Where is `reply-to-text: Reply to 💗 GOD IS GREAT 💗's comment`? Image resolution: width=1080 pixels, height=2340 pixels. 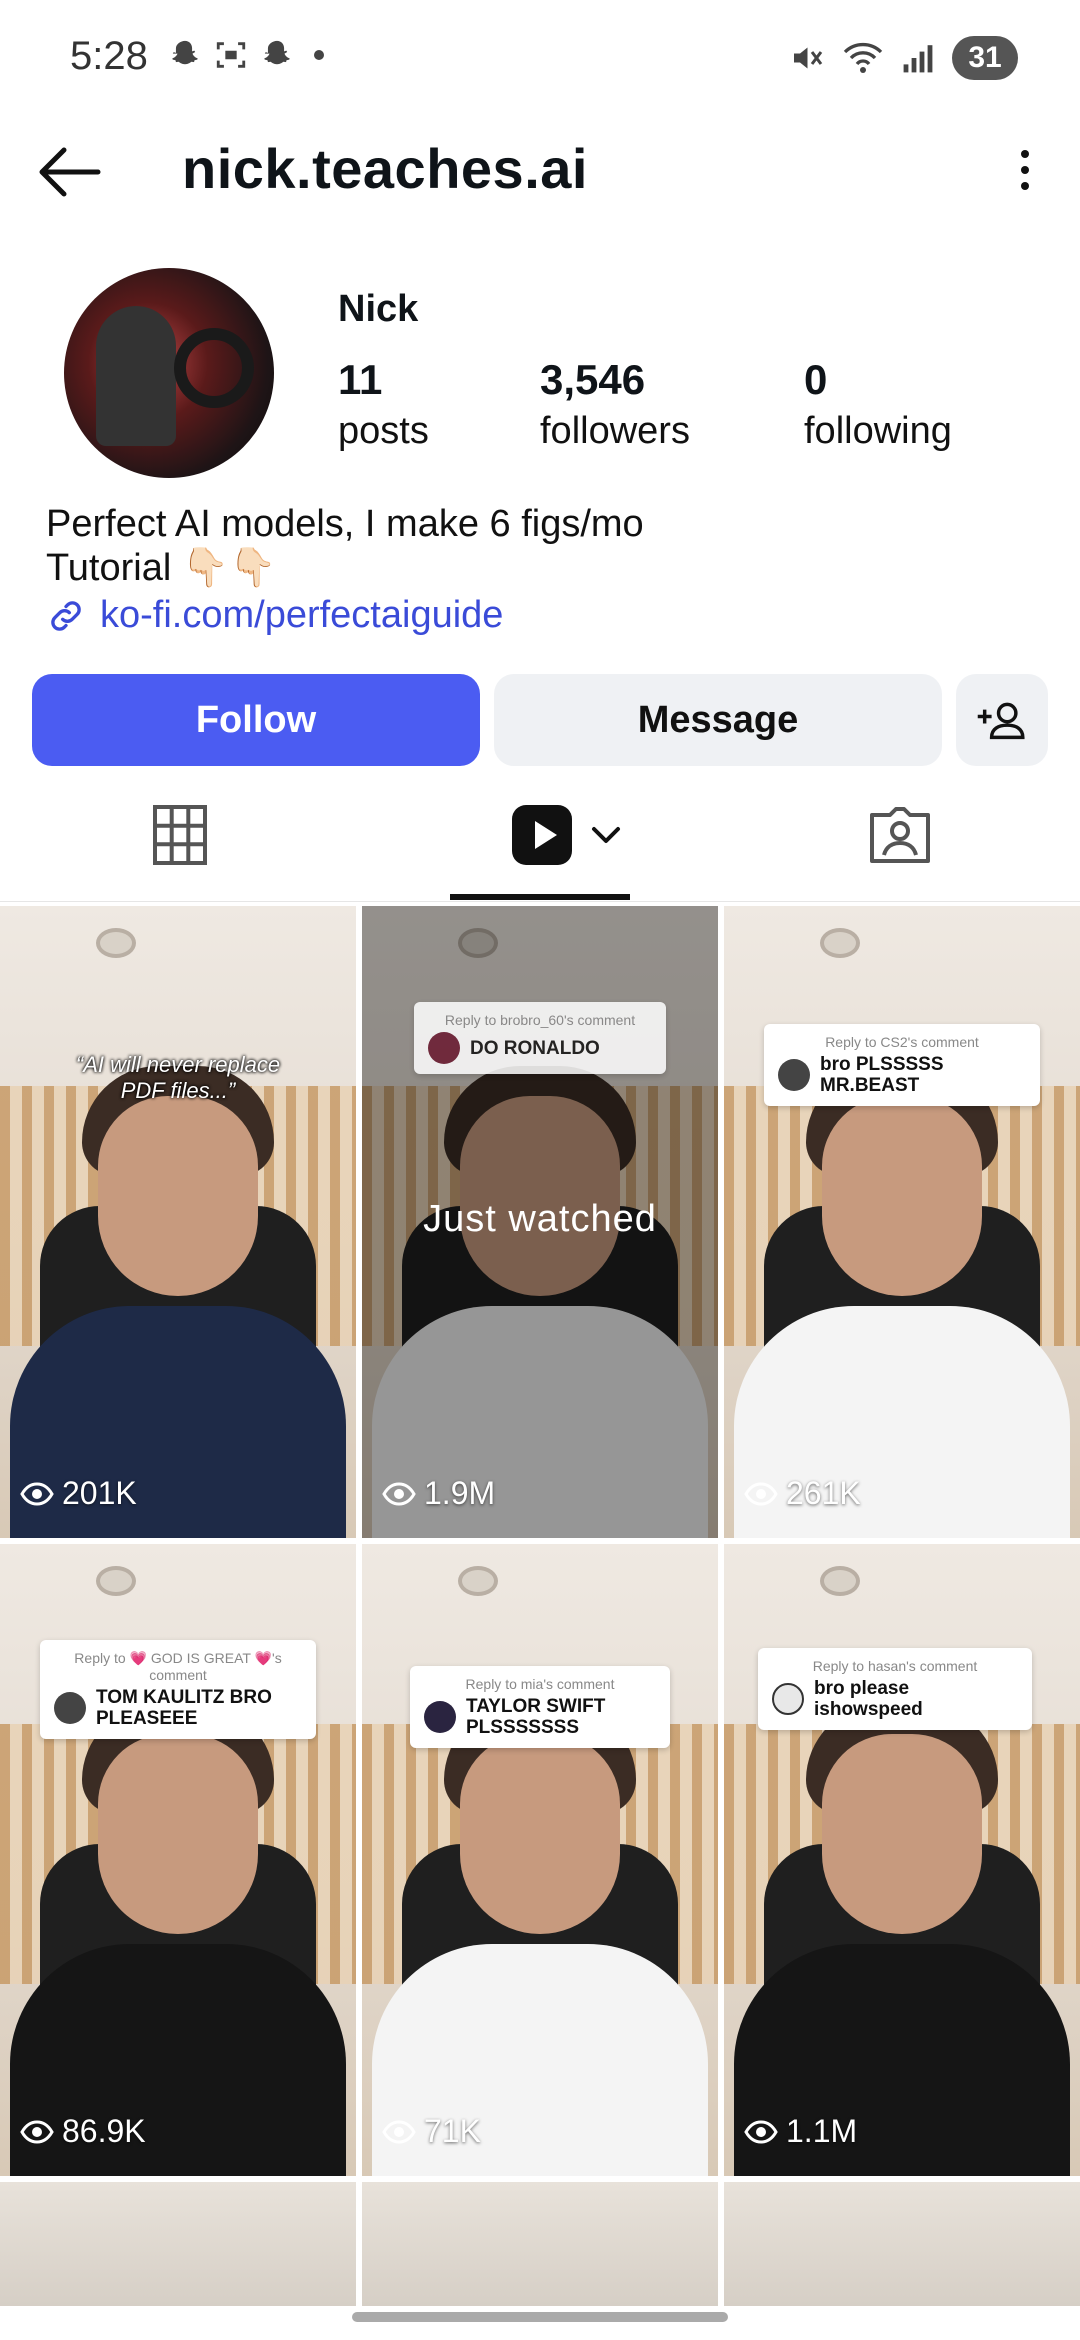 reply-to-text: Reply to 💗 GOD IS GREAT 💗's comment is located at coordinates (178, 1666).